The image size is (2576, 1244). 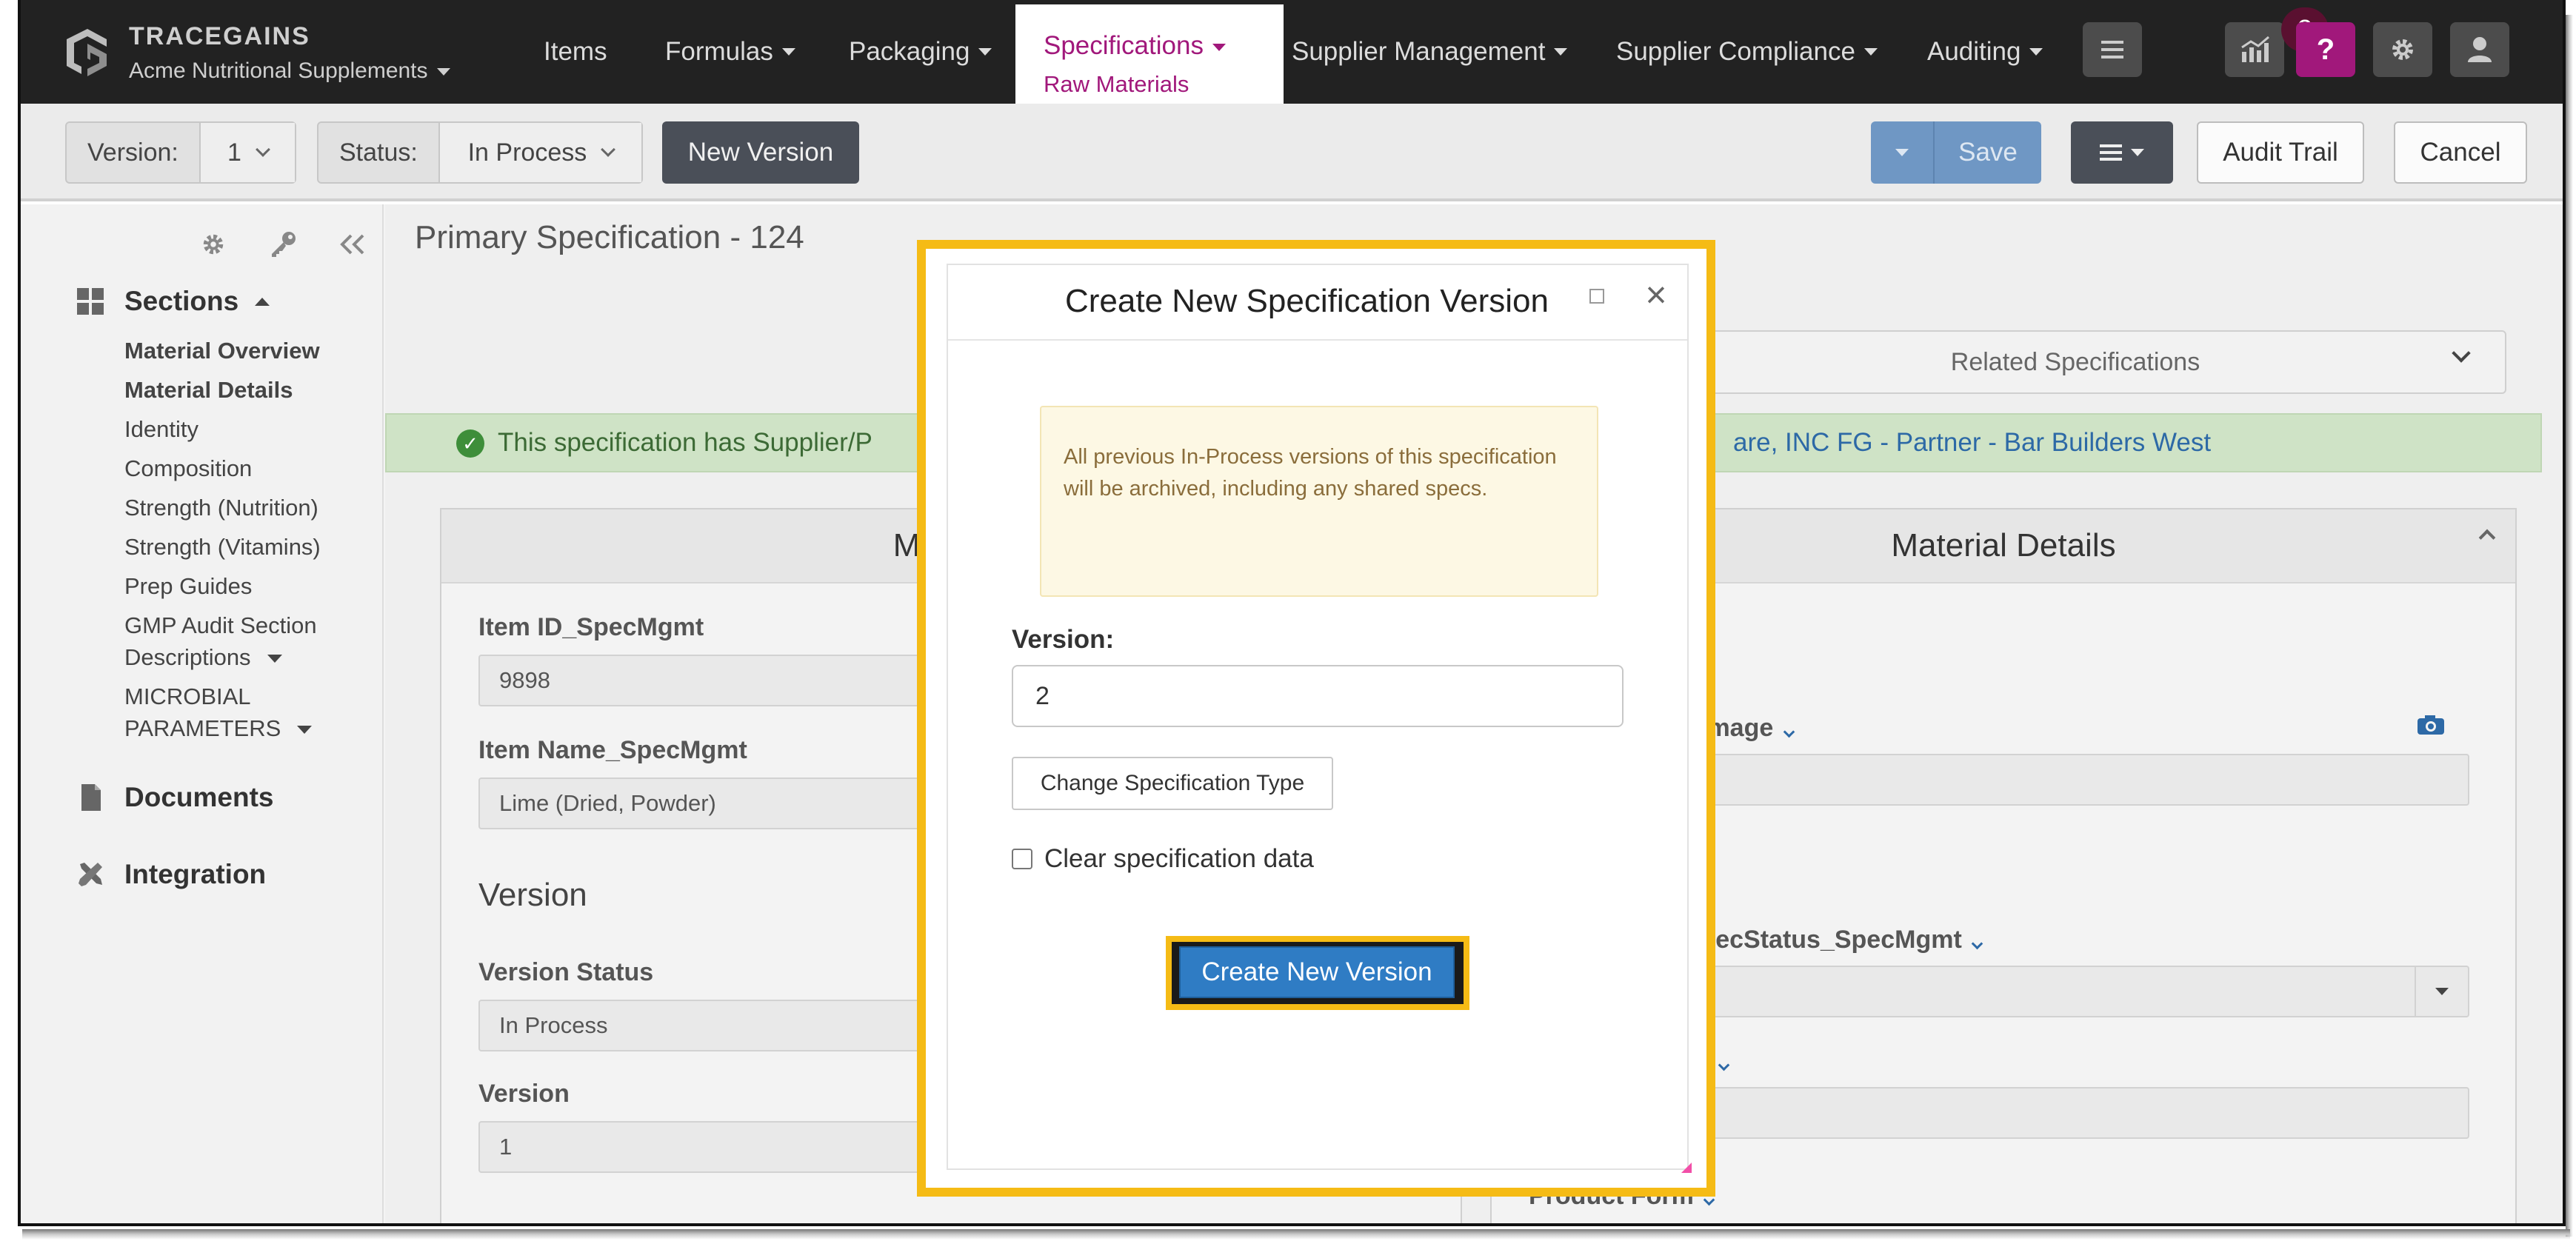 What do you see at coordinates (2479, 49) in the screenshot?
I see `user-button` at bounding box center [2479, 49].